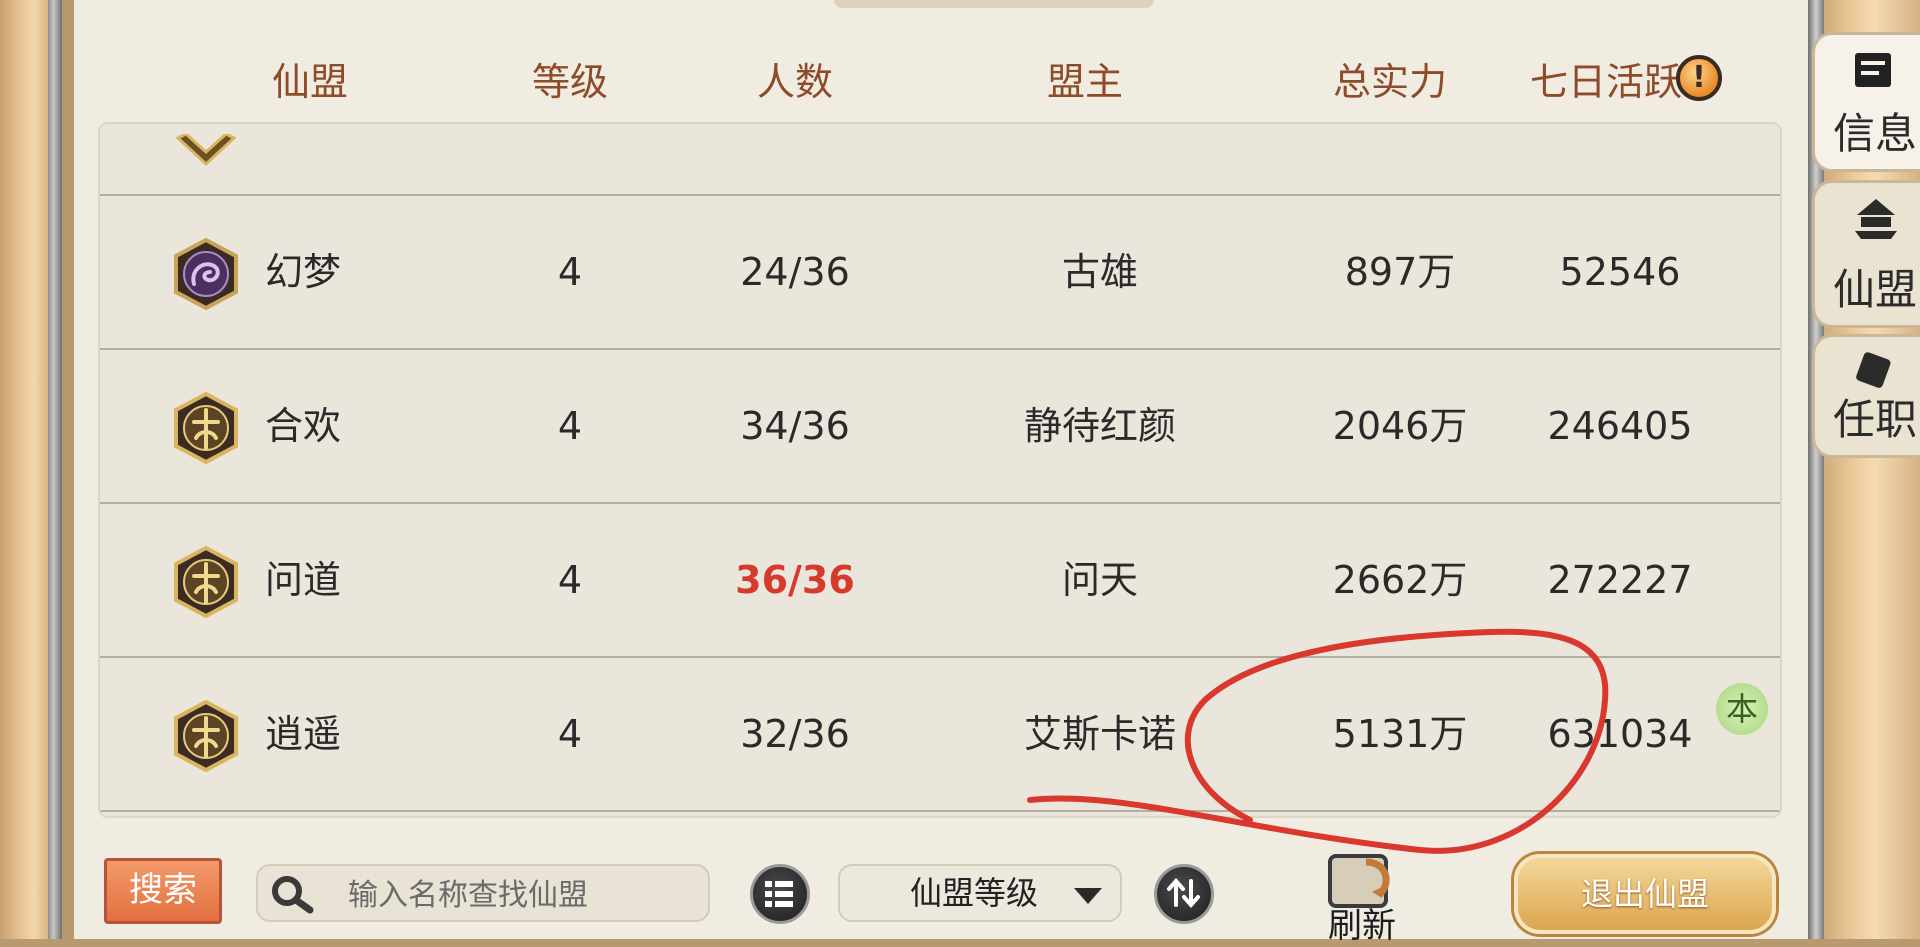 This screenshot has width=1920, height=947. What do you see at coordinates (1400, 272) in the screenshot?
I see `alliance-power: 897万` at bounding box center [1400, 272].